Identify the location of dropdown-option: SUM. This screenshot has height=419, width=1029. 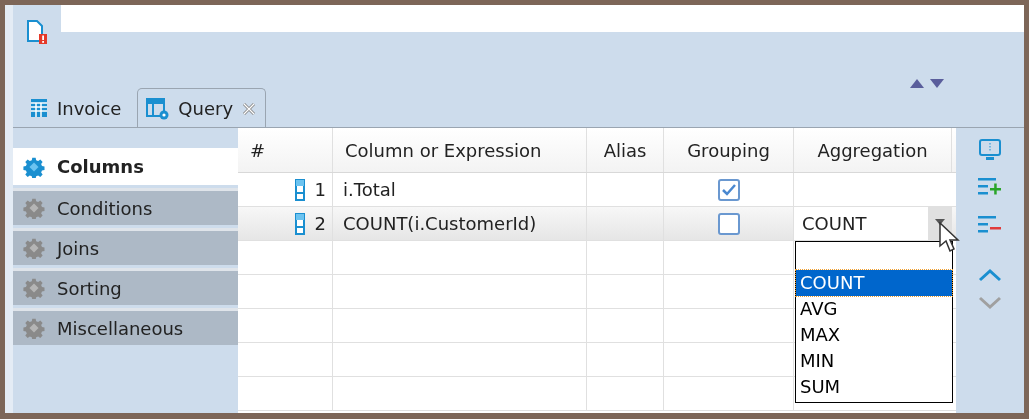
(874, 387).